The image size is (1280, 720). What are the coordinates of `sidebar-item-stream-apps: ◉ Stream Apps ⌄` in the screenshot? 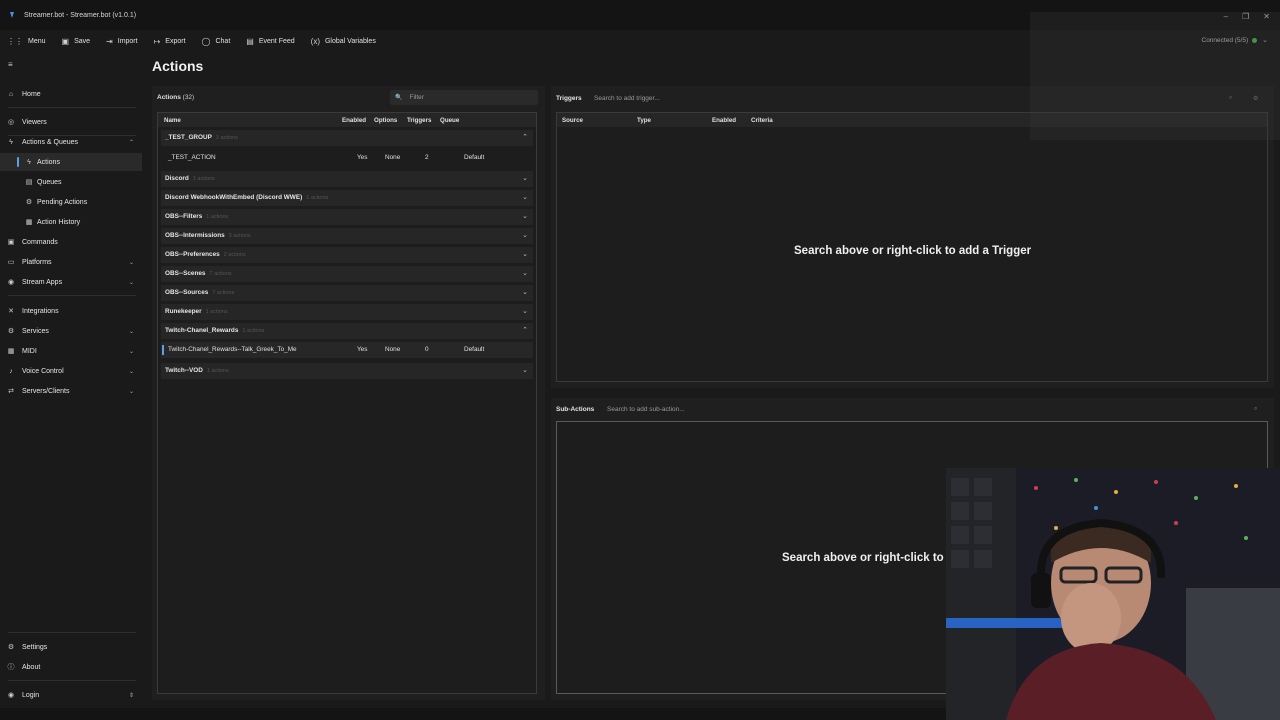 It's located at (71, 282).